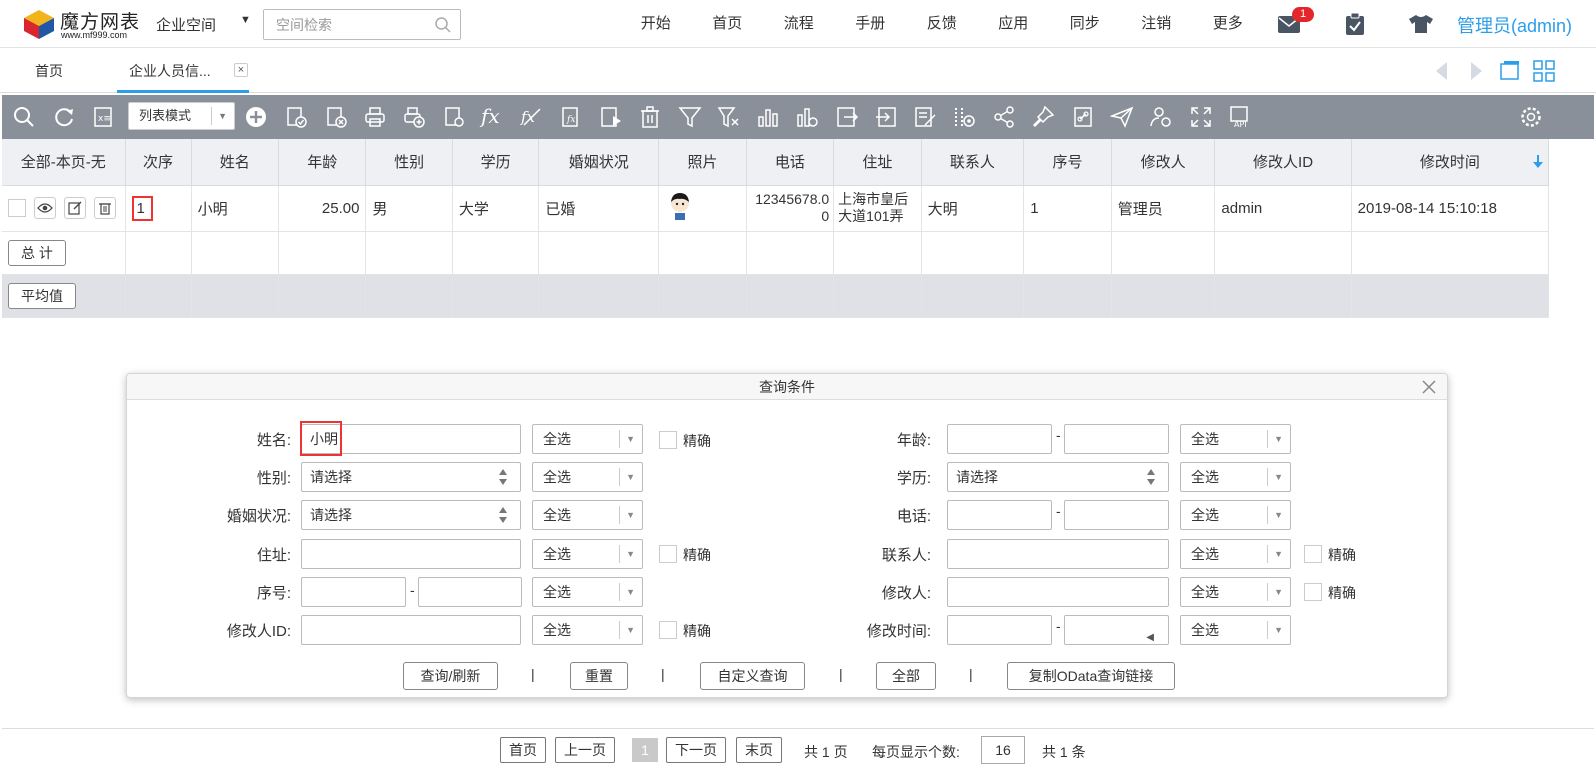 The height and width of the screenshot is (765, 1596). What do you see at coordinates (759, 750) in the screenshot?
I see `last-page-button: 末页` at bounding box center [759, 750].